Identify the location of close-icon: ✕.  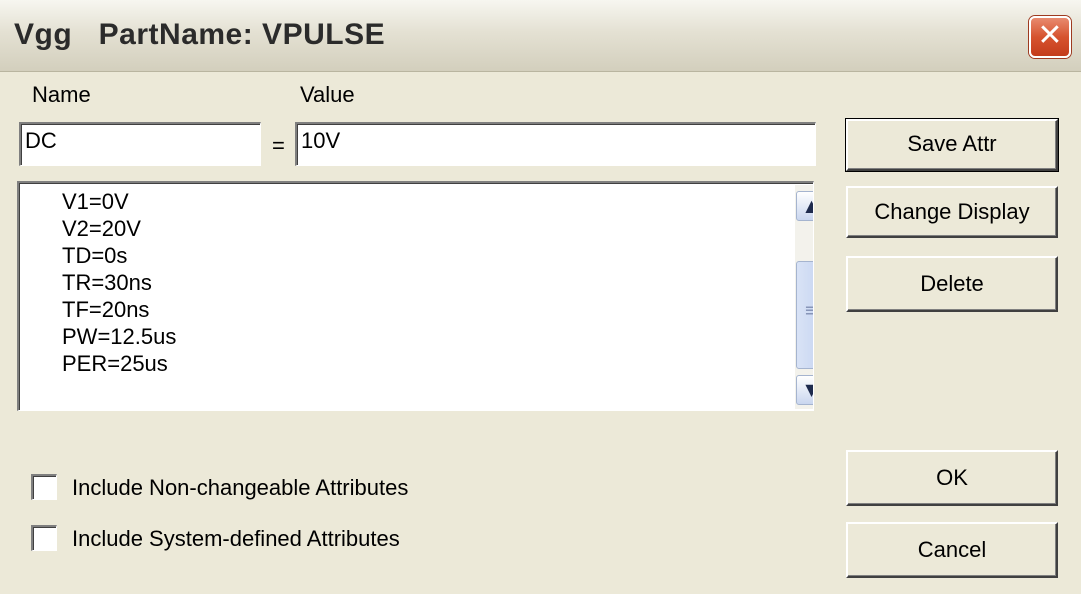
(1050, 35).